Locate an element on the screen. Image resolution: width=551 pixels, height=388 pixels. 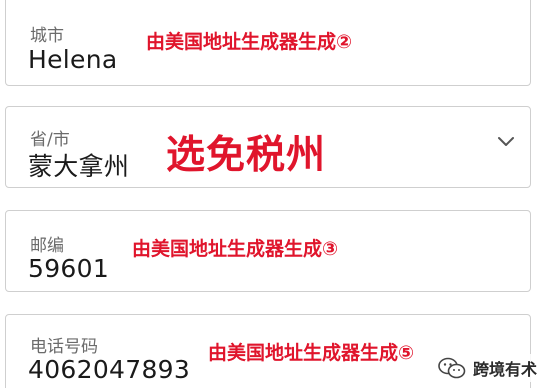
wechat-icon is located at coordinates (452, 368).